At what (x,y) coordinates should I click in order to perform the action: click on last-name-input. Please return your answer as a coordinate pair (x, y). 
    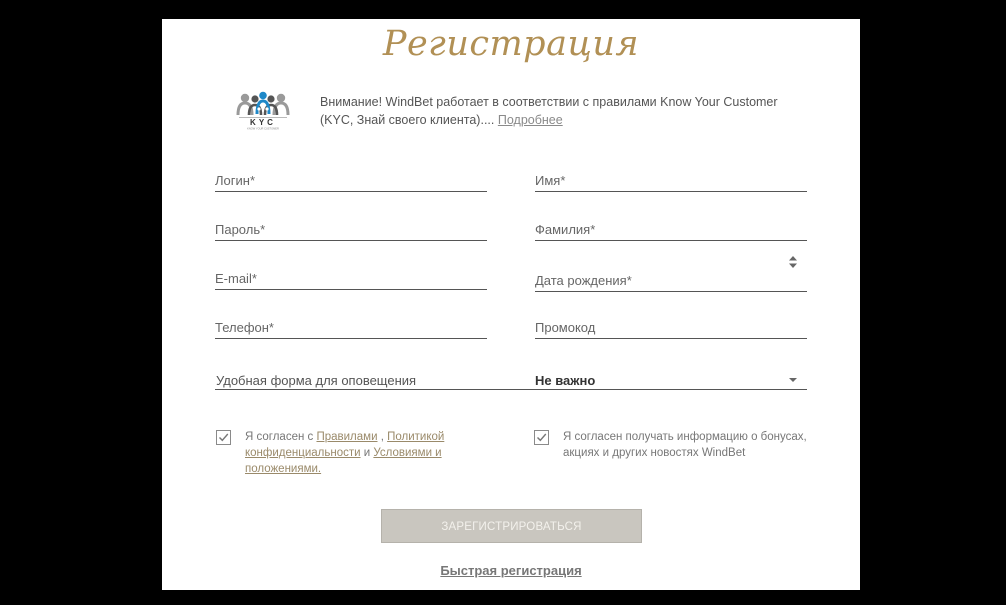
    Looking at the image, I should click on (671, 229).